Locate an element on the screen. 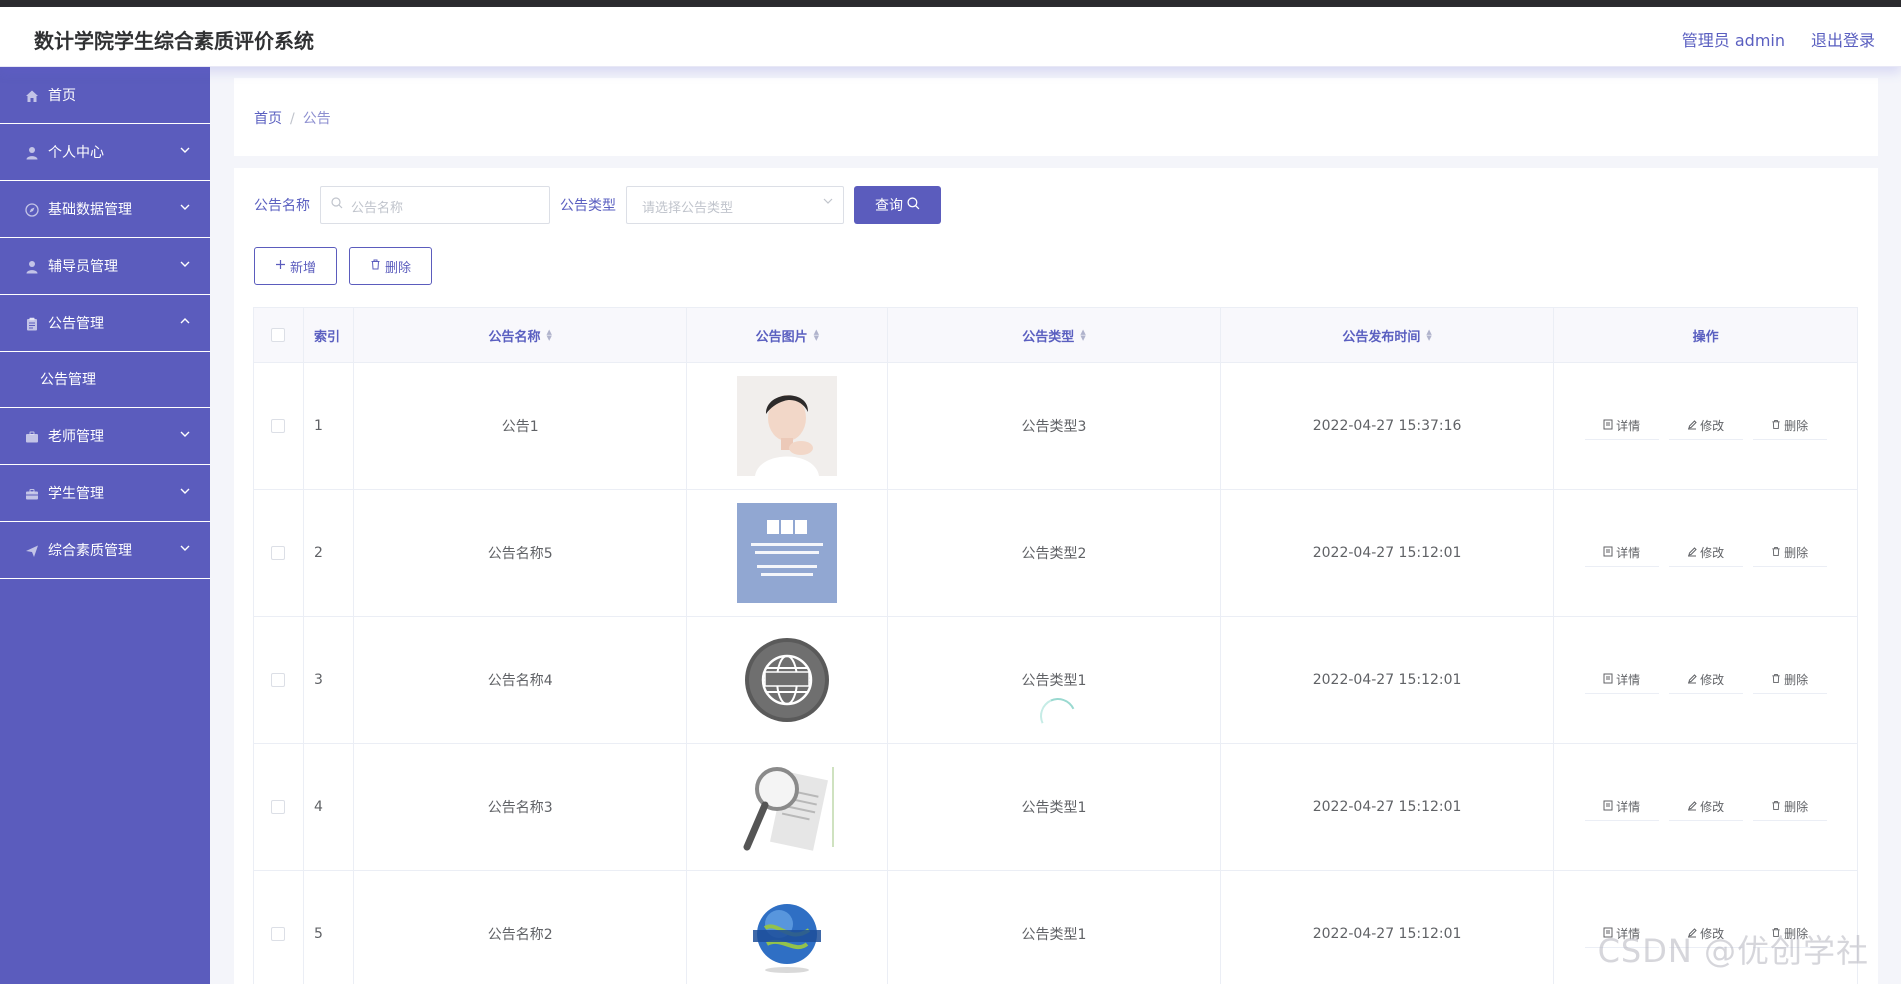 The height and width of the screenshot is (984, 1901). add-button: 新增 is located at coordinates (295, 266).